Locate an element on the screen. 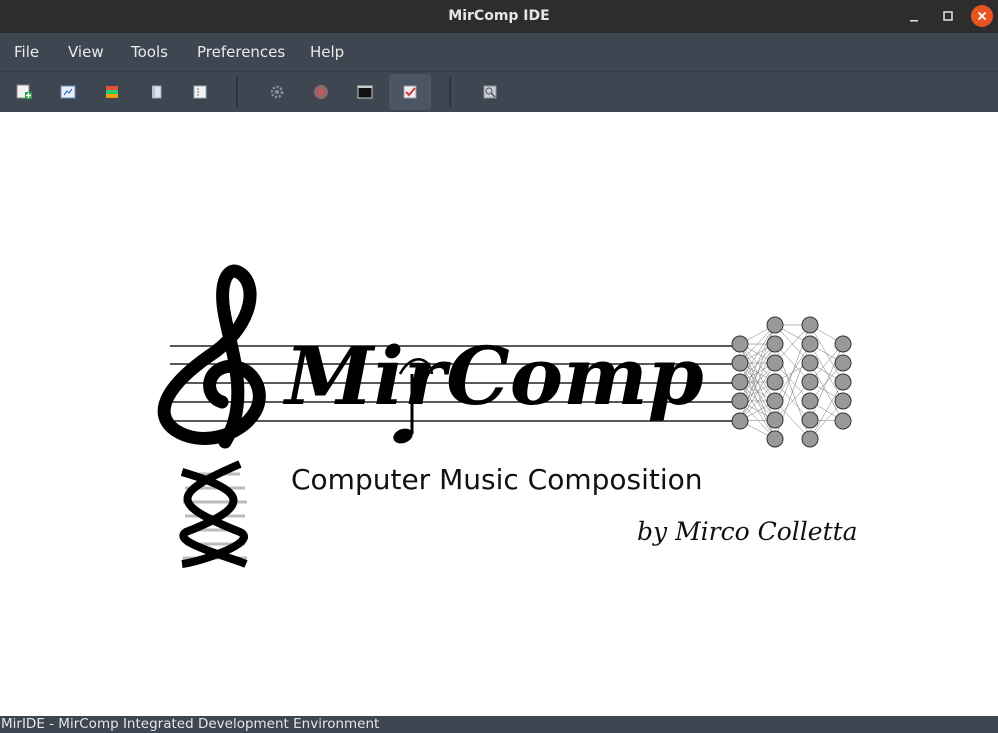 The width and height of the screenshot is (998, 733). window-title: MirComp IDE is located at coordinates (499, 16).